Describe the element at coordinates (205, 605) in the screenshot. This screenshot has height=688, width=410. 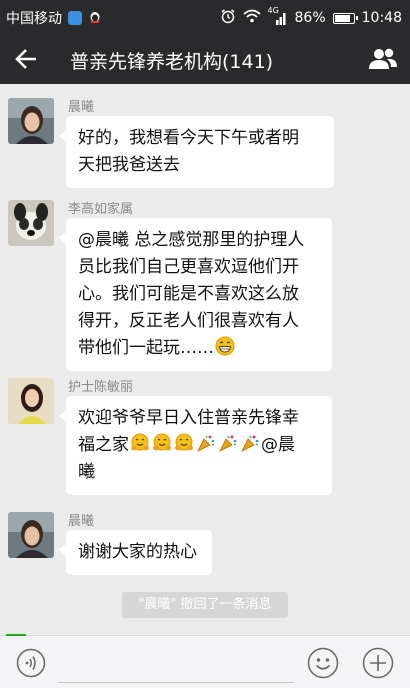
I see `recall-notice: "晨曦" 撤回了一条消息` at that location.